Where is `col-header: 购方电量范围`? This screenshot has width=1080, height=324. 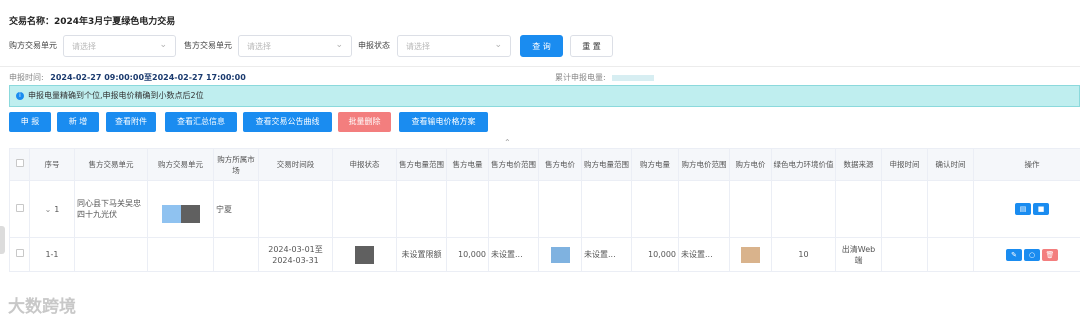 col-header: 购方电量范围 is located at coordinates (606, 164).